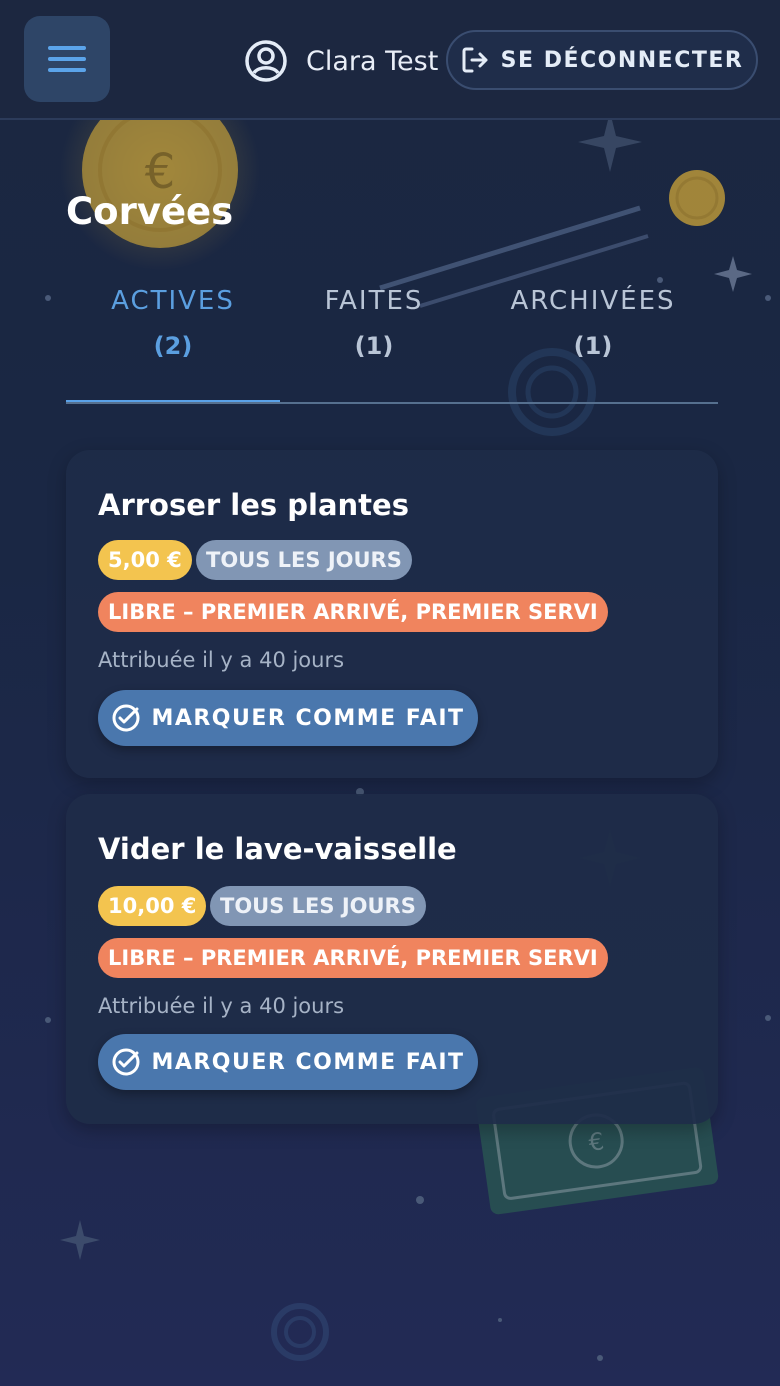  What do you see at coordinates (392, 403) in the screenshot?
I see `tabs-divider` at bounding box center [392, 403].